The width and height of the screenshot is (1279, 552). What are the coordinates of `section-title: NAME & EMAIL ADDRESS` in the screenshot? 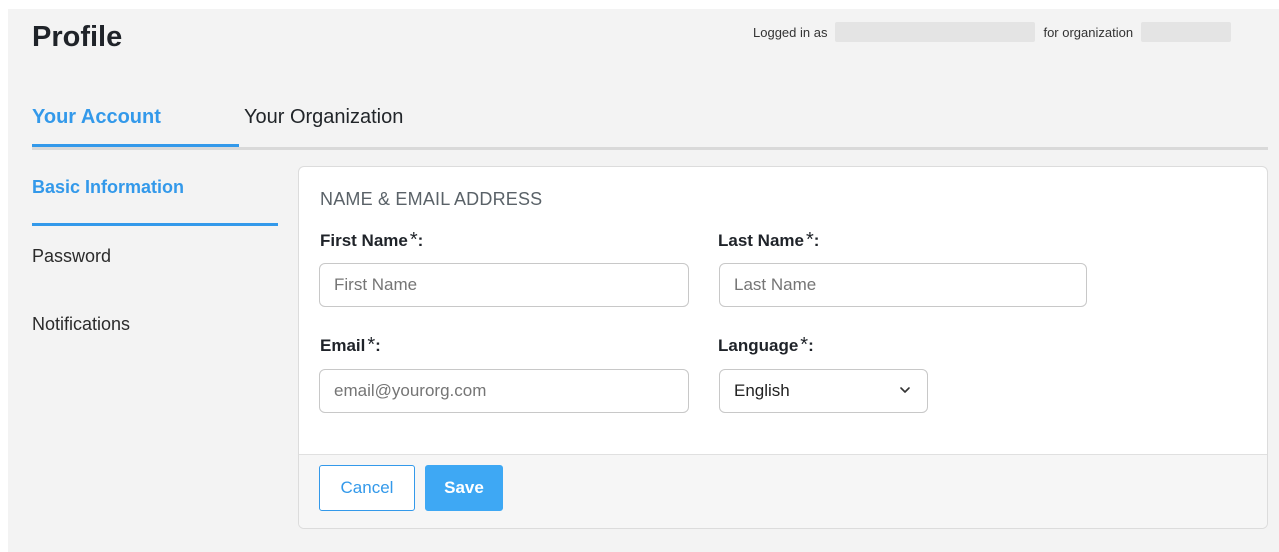 It's located at (431, 199).